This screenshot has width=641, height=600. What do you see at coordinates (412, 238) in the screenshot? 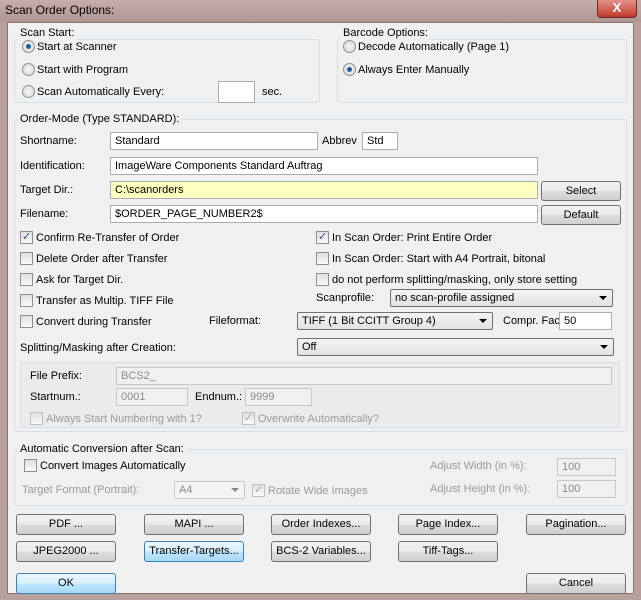
I see `scan-order-checkbox-label: In Scan Order: Print Entire Order` at bounding box center [412, 238].